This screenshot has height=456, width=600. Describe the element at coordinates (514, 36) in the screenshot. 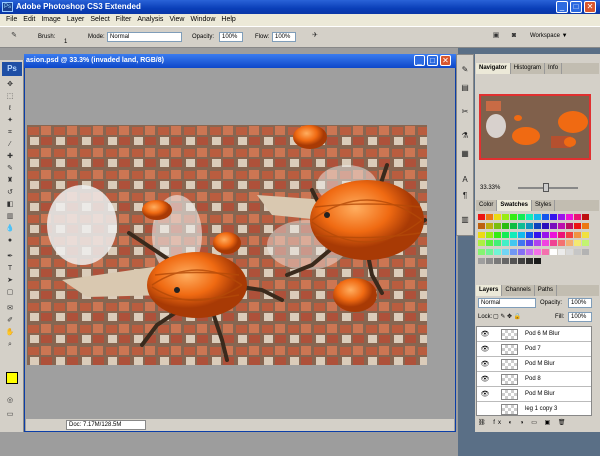

I see `camera-icon: ◙` at that location.